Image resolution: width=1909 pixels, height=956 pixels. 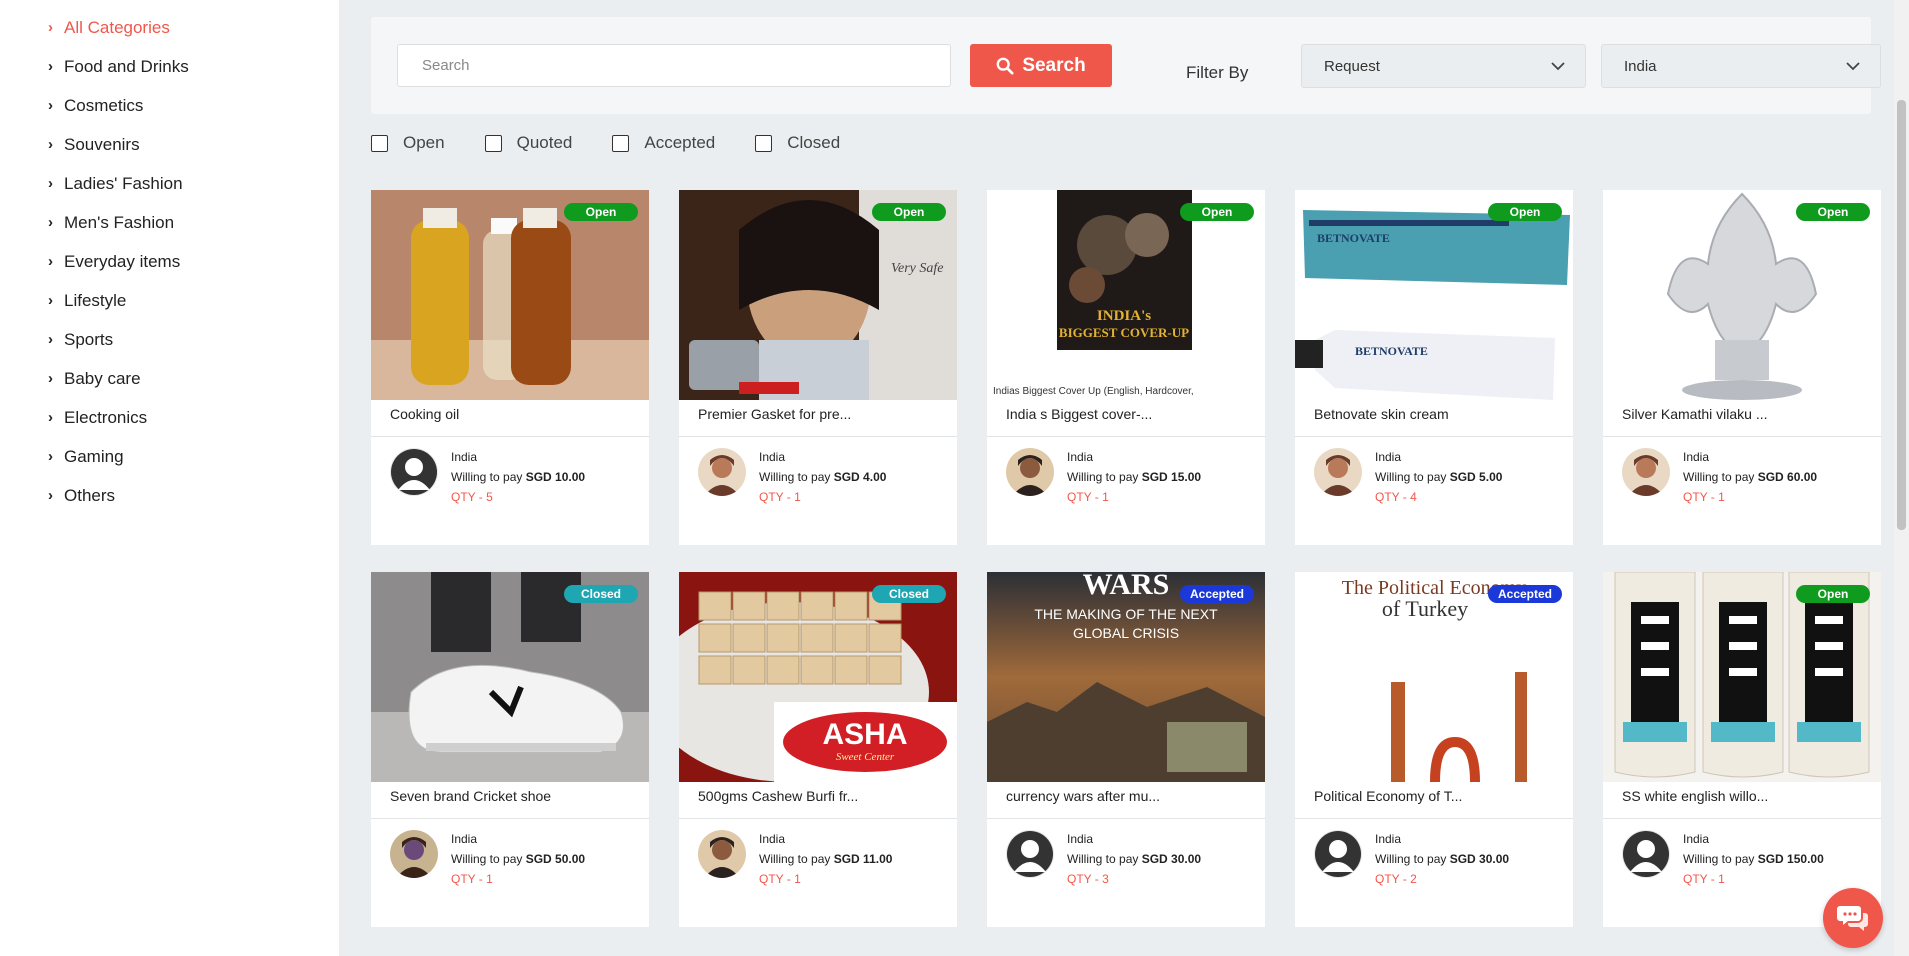 I want to click on price-text: Willing to pay SGD 60.00, so click(x=1750, y=477).